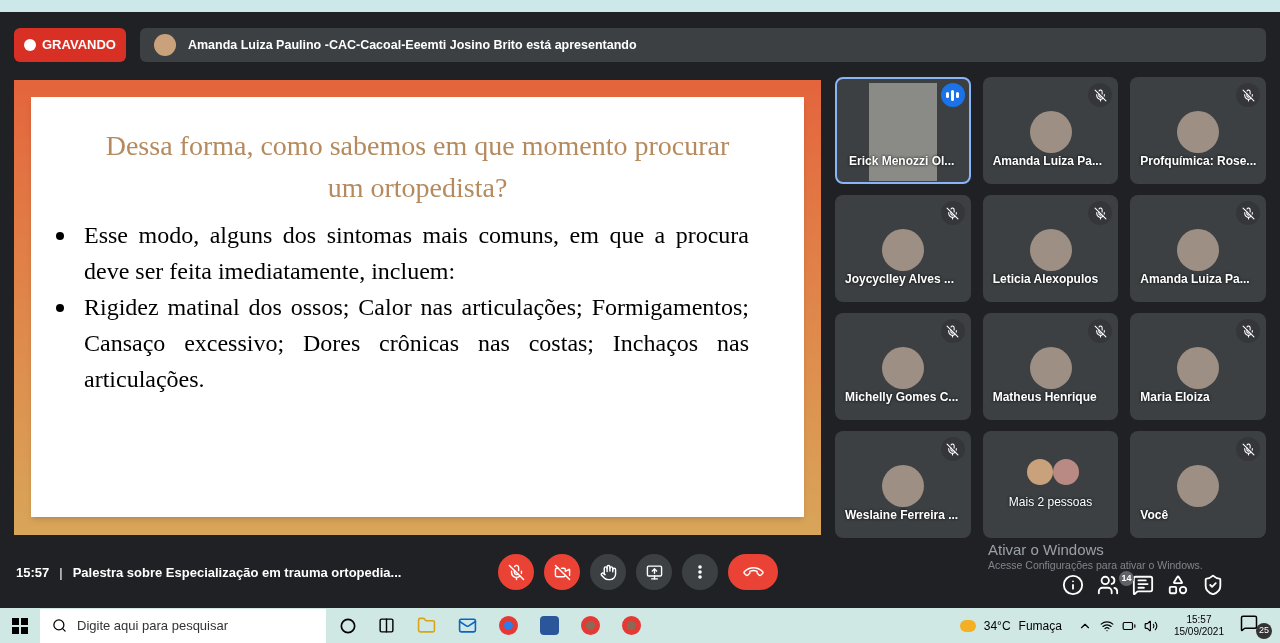  What do you see at coordinates (1213, 585) in the screenshot?
I see `host-controls-icon` at bounding box center [1213, 585].